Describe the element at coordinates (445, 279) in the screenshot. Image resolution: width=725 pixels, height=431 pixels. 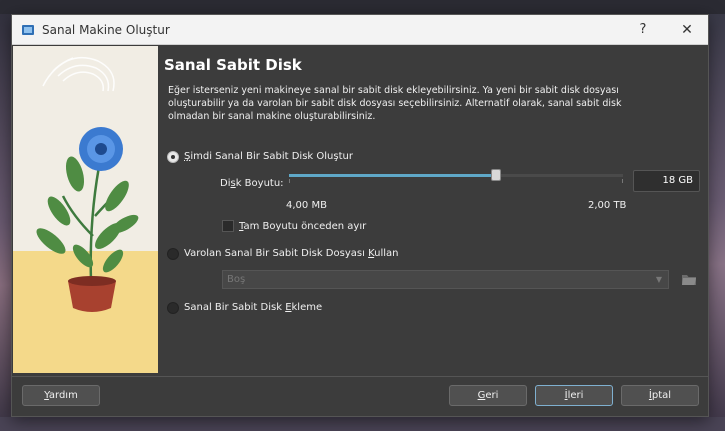
I see `existing-disk-select: Boş ▼` at that location.